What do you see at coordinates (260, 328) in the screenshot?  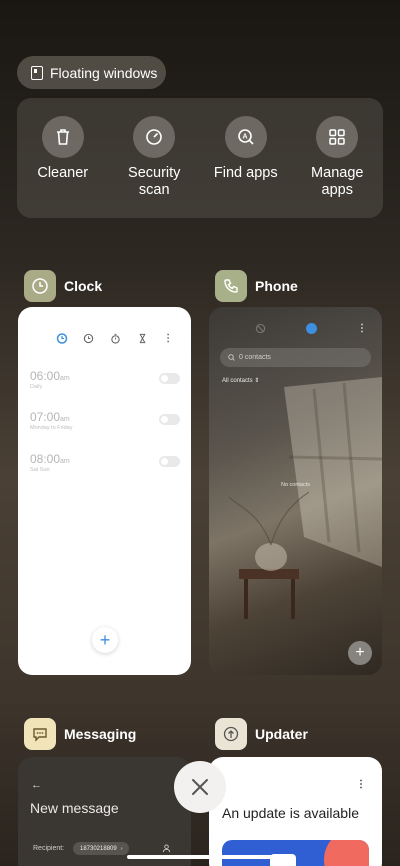 I see `call-log-tab-icon` at bounding box center [260, 328].